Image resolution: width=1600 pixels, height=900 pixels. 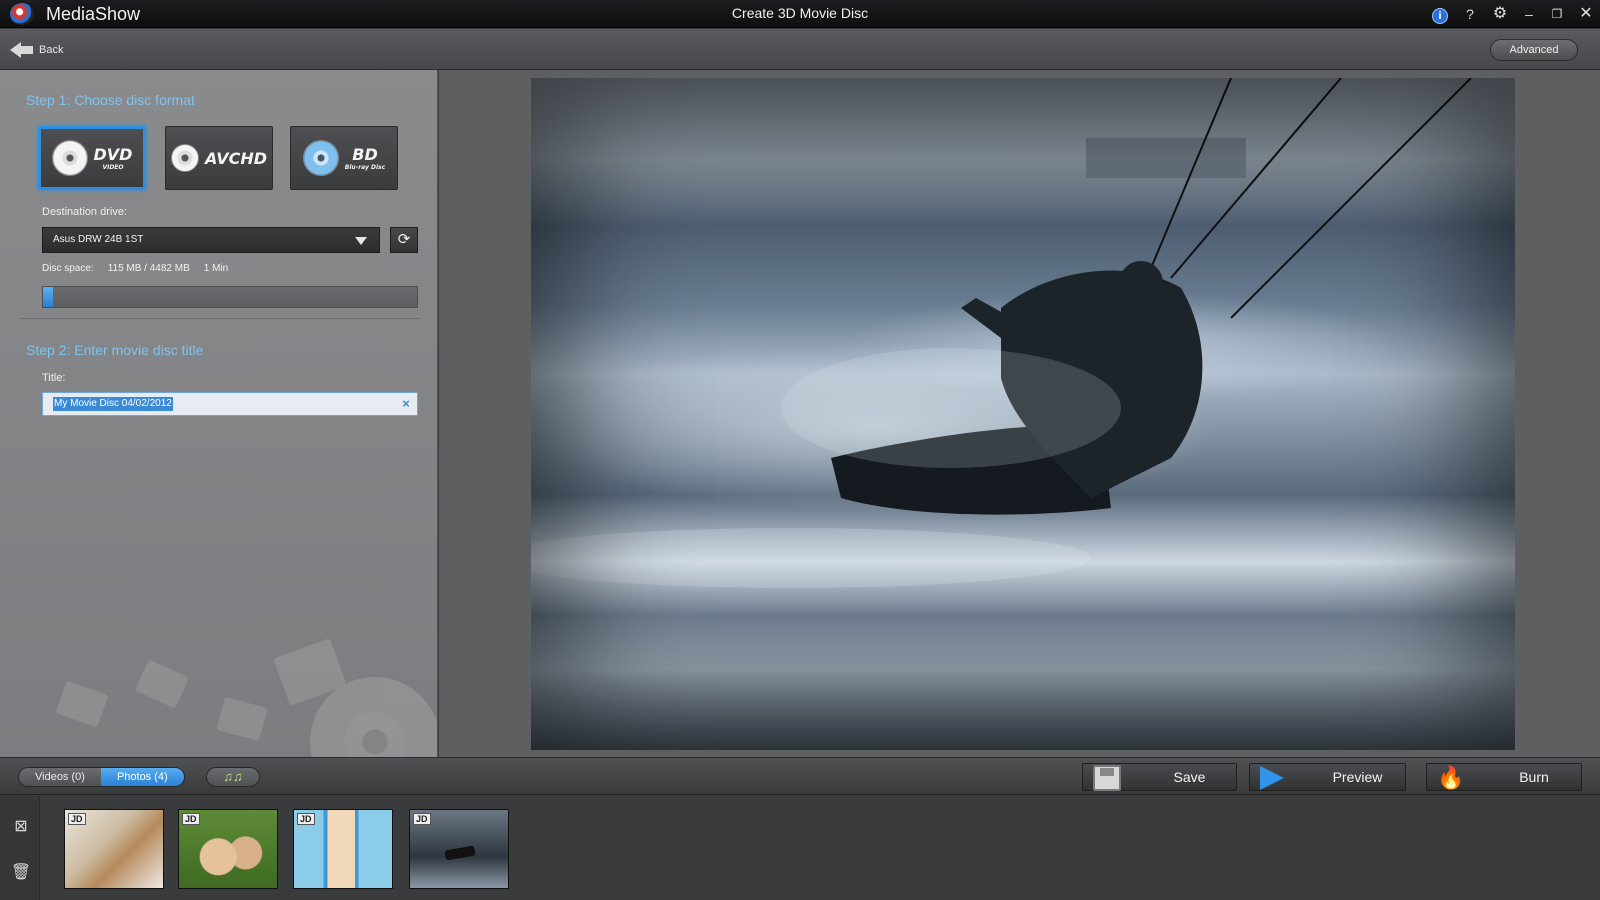 What do you see at coordinates (1557, 14) in the screenshot?
I see `maximize-icon: ❐` at bounding box center [1557, 14].